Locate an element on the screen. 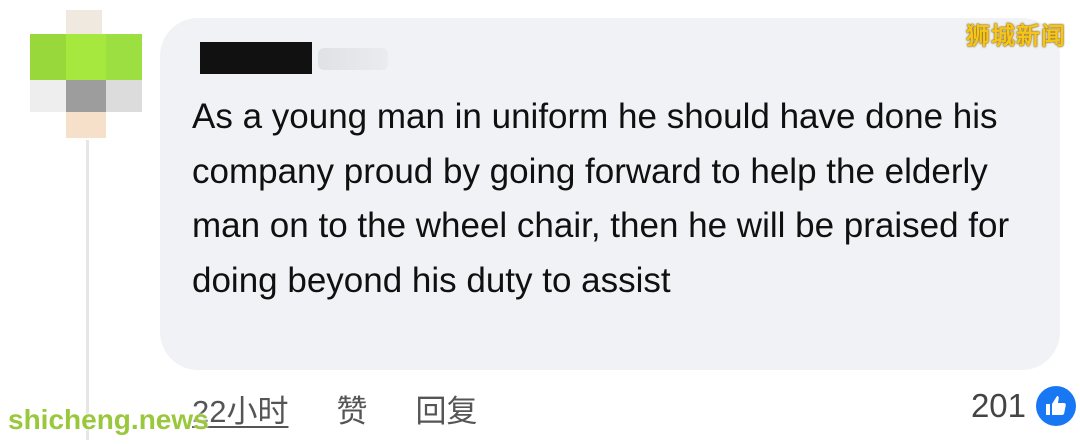 Image resolution: width=1080 pixels, height=444 pixels. thread-line is located at coordinates (87, 290).